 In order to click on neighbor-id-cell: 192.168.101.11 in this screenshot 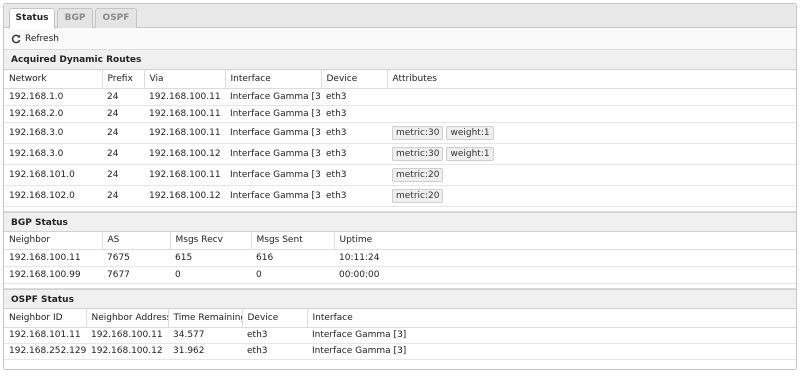, I will do `click(45, 335)`.